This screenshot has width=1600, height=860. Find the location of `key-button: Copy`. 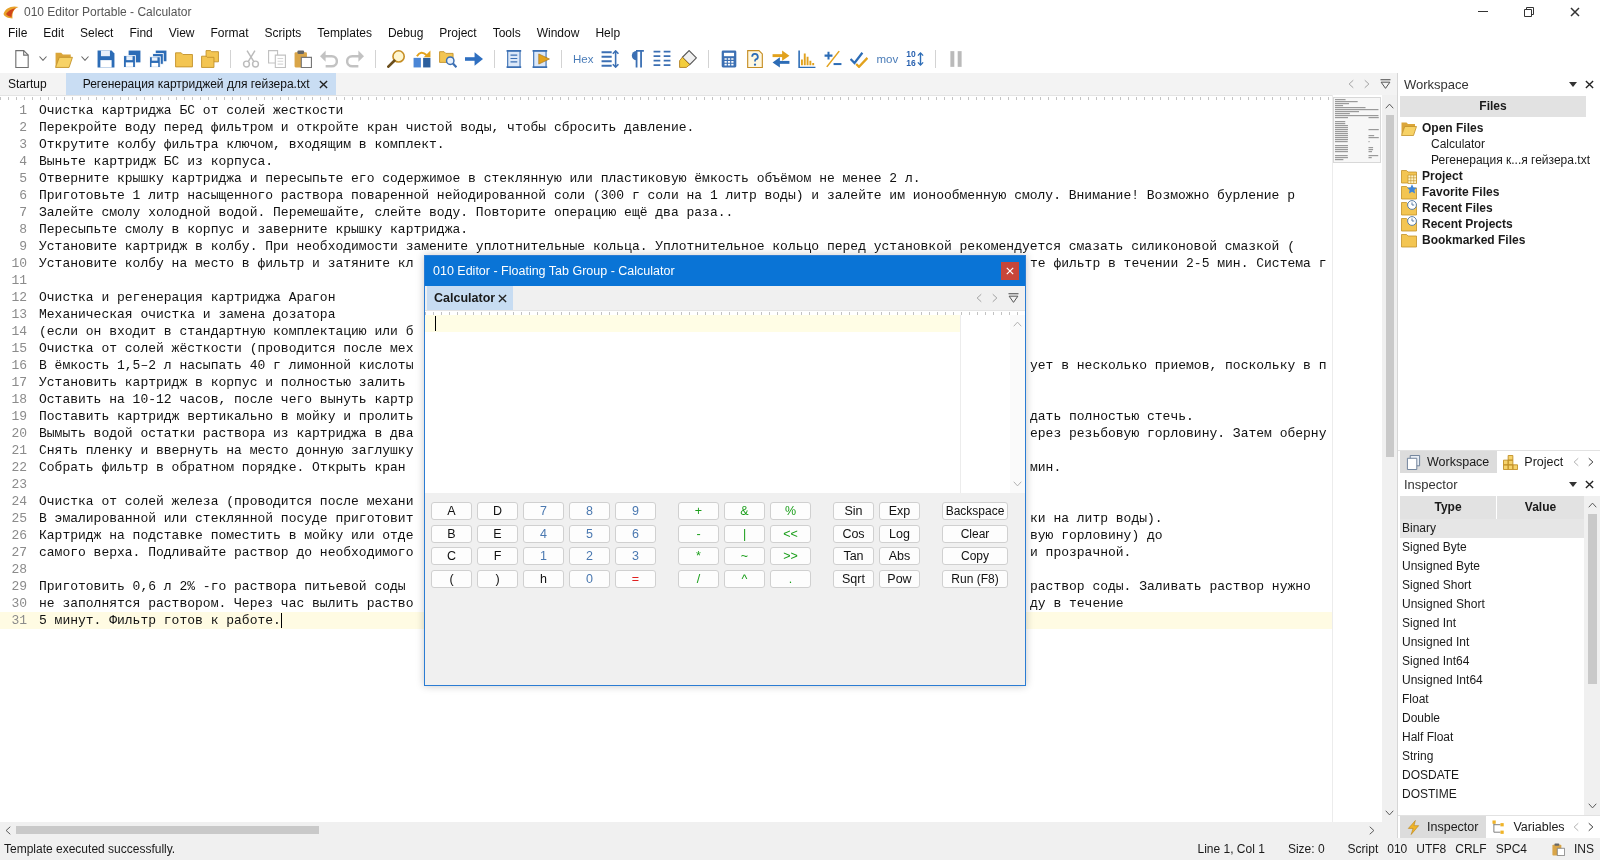

key-button: Copy is located at coordinates (975, 556).